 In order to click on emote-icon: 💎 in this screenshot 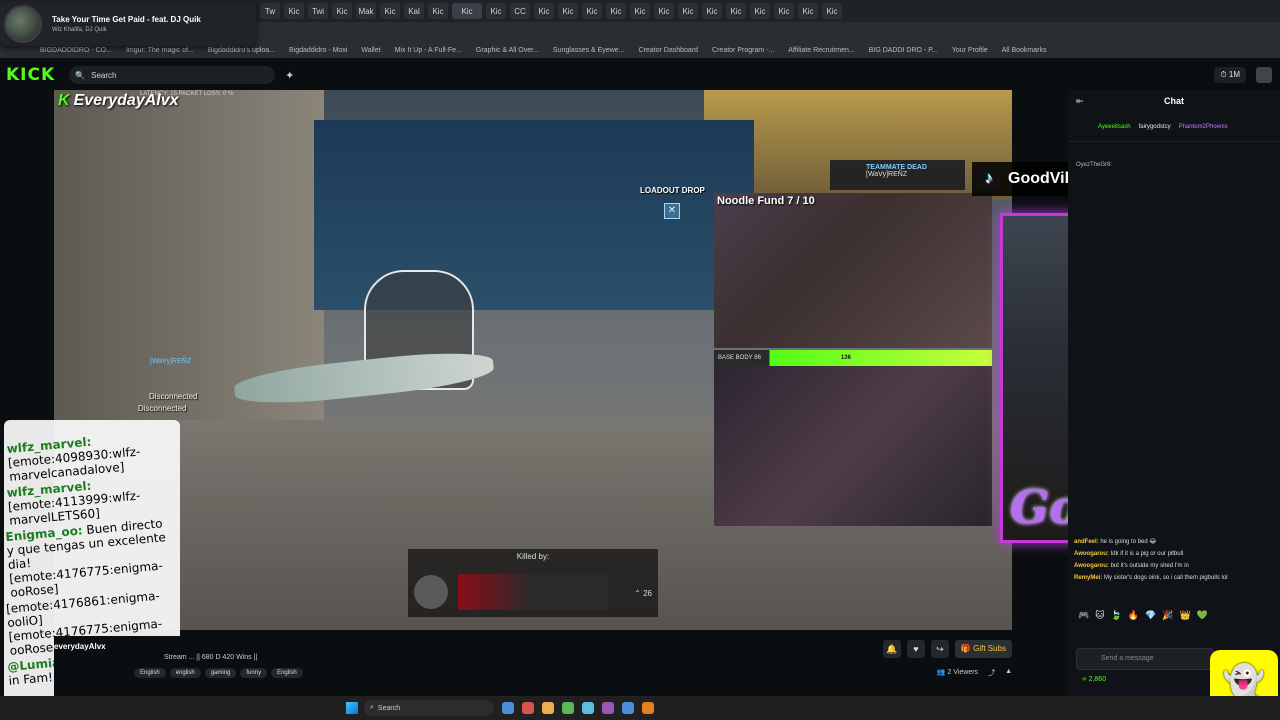, I will do `click(1150, 615)`.